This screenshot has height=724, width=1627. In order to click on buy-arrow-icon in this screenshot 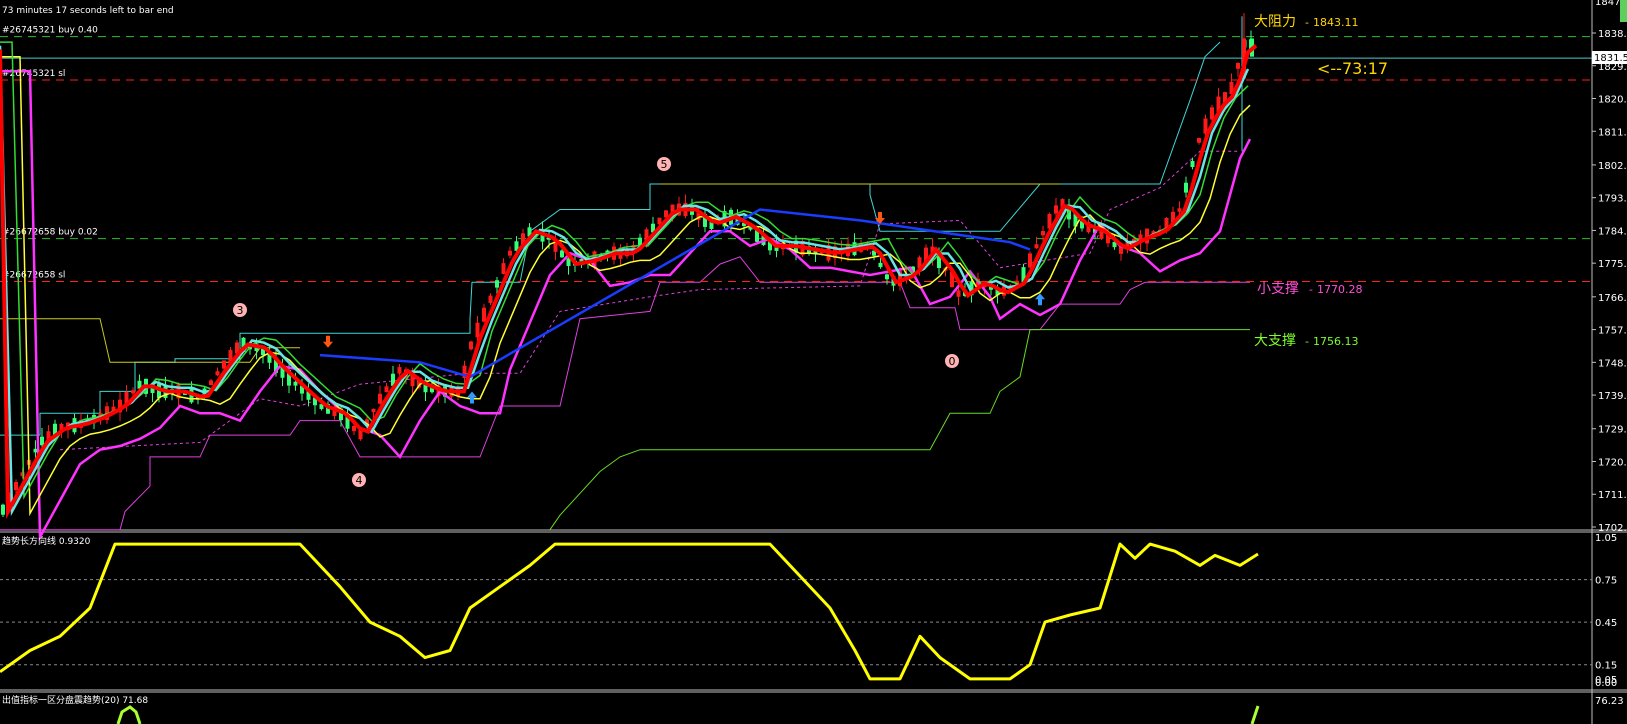, I will do `click(472, 397)`.